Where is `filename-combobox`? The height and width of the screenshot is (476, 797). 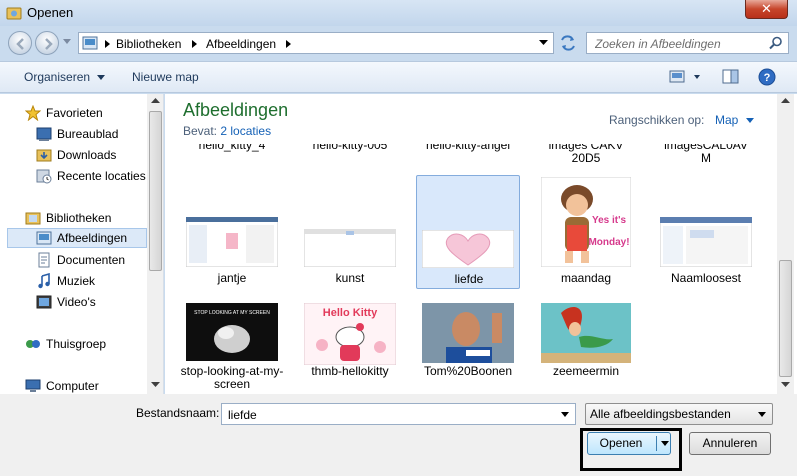
filename-combobox is located at coordinates (398, 414).